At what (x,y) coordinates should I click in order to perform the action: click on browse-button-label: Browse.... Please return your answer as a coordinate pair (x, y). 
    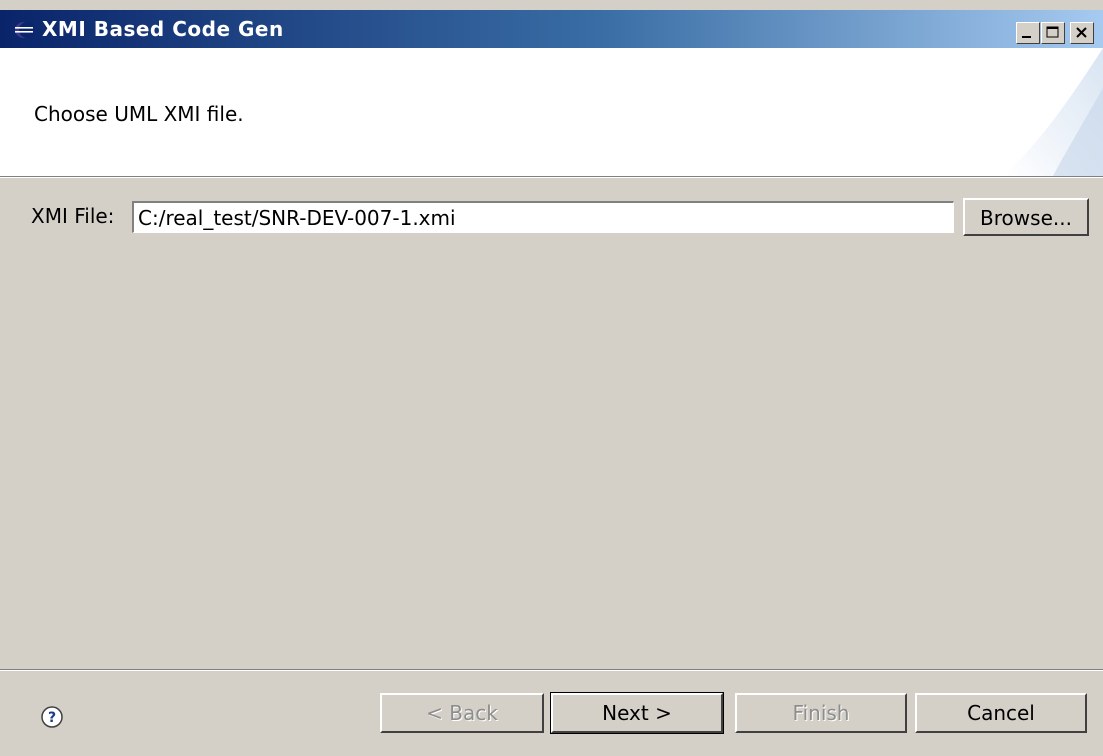
    Looking at the image, I should click on (1026, 218).